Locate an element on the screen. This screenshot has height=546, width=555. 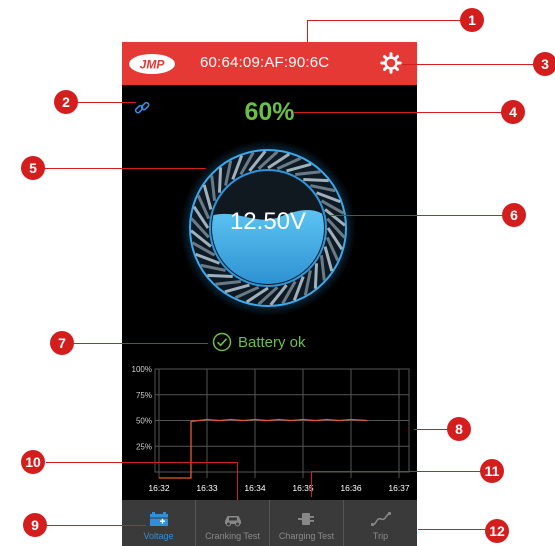
callout-line-1h is located at coordinates (384, 20).